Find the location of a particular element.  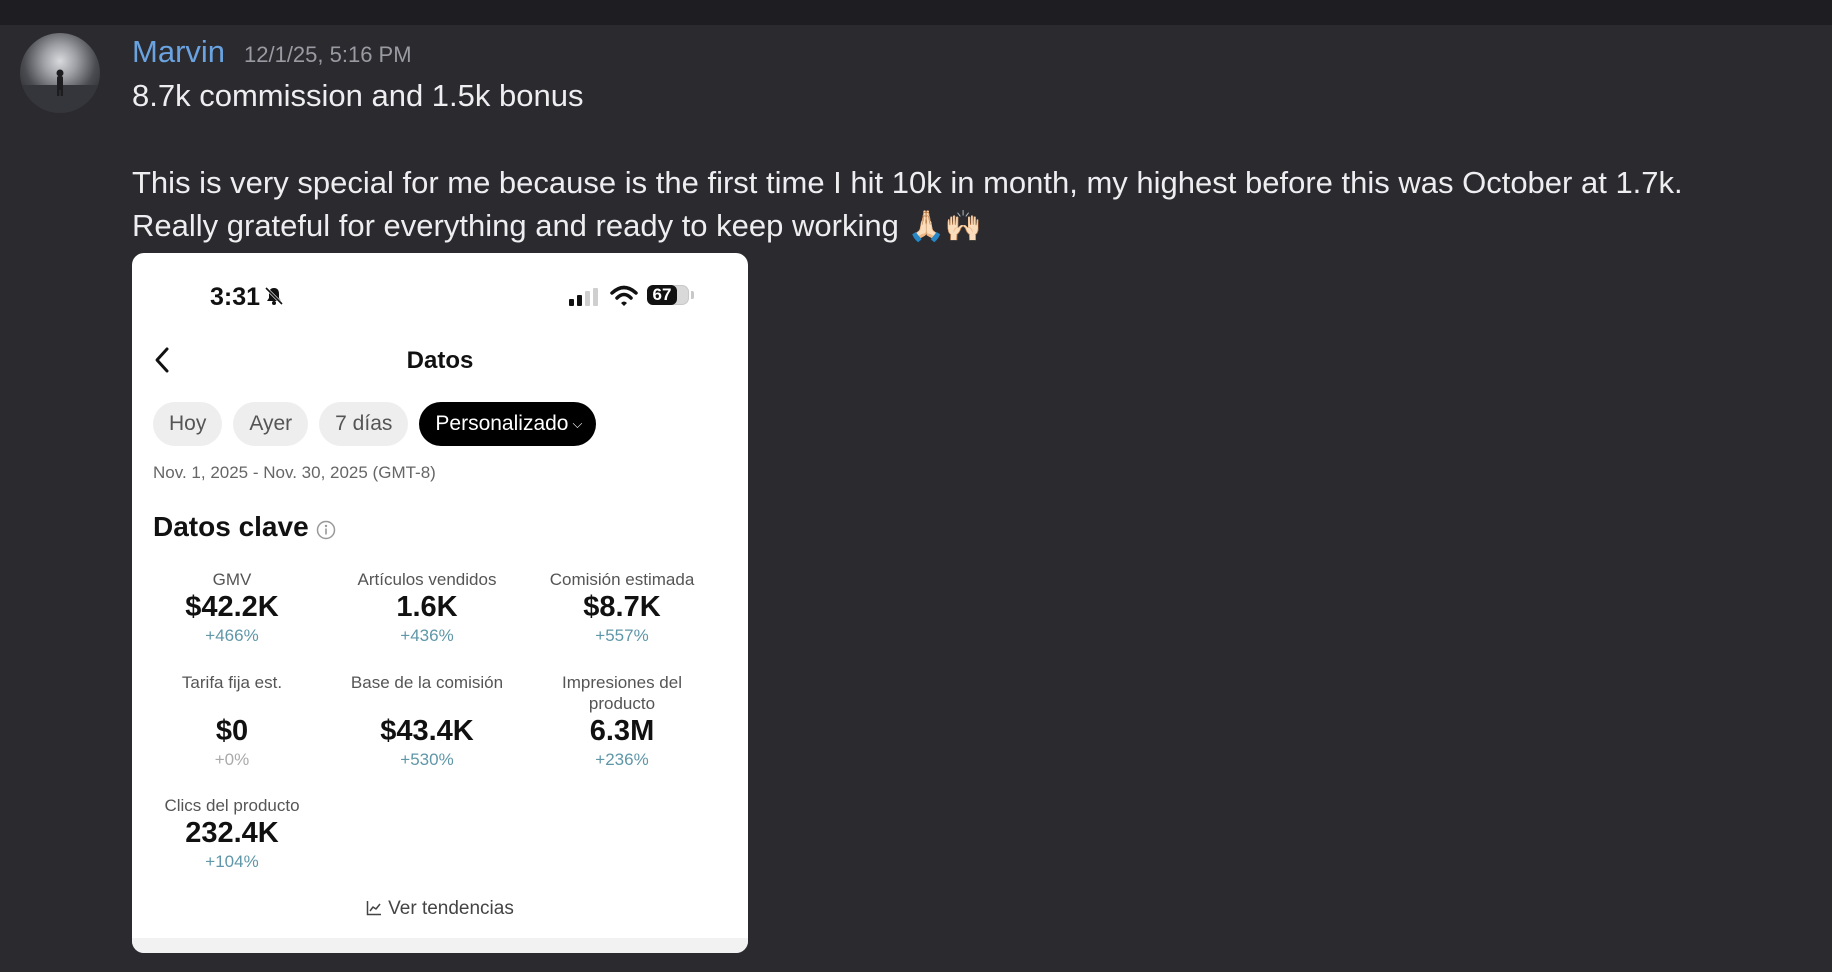

status-time: 3:31 is located at coordinates (235, 297).